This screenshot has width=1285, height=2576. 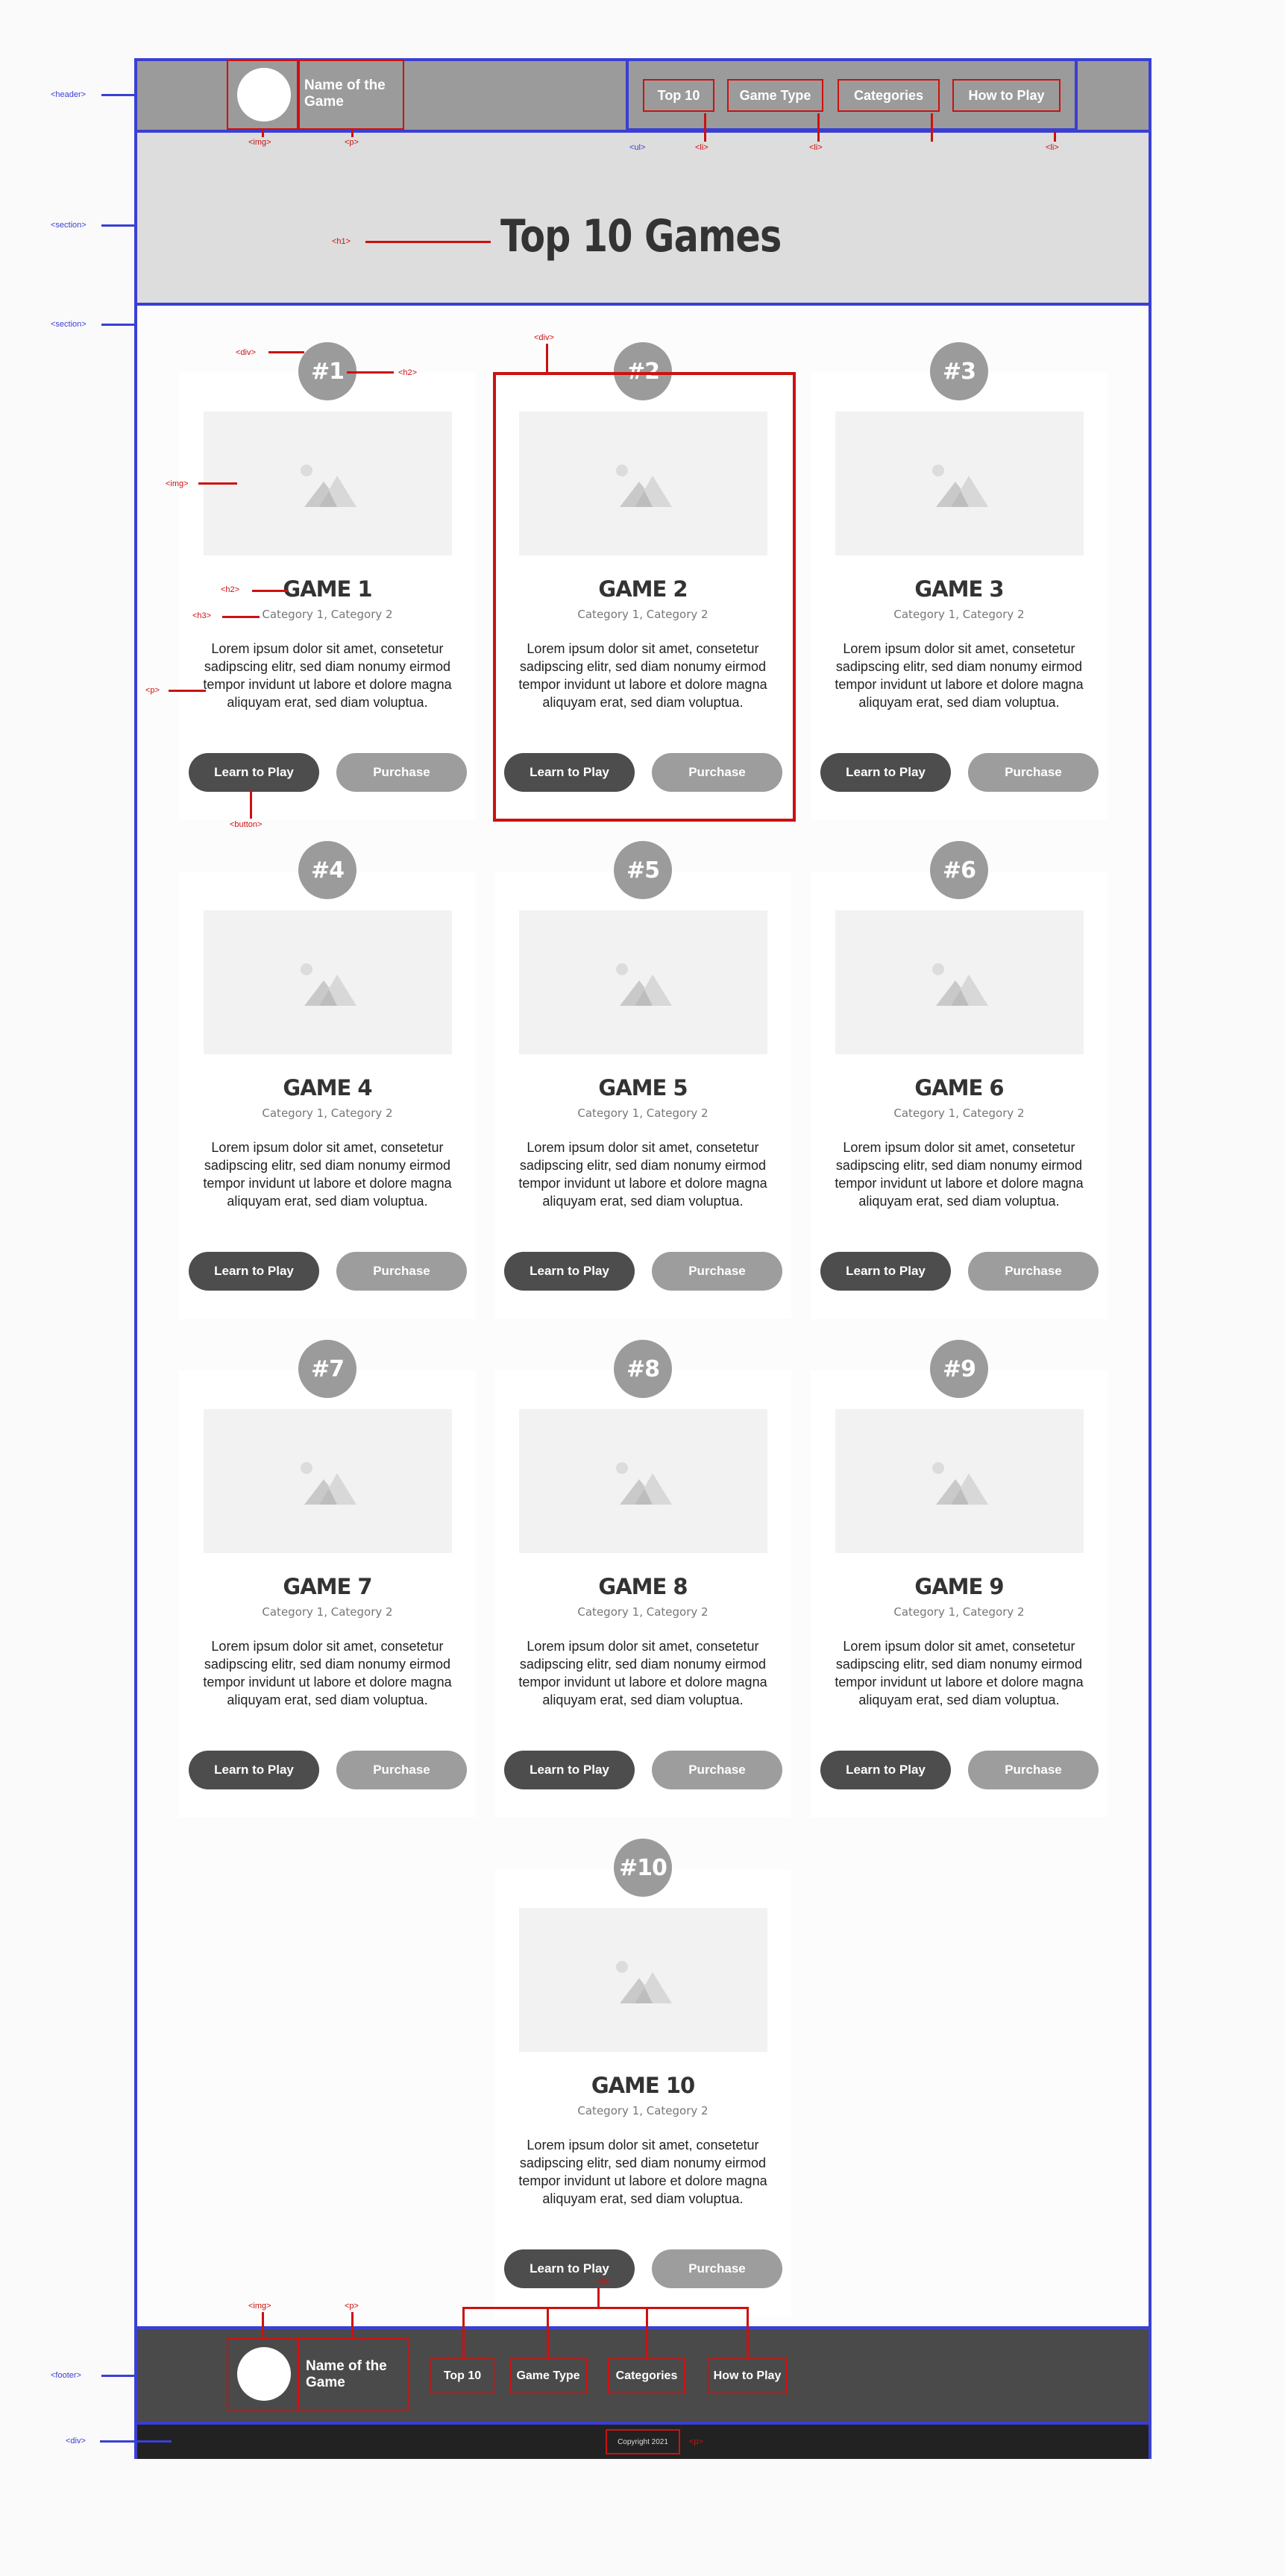 What do you see at coordinates (816, 147) in the screenshot?
I see `annotation-li-2: <li>` at bounding box center [816, 147].